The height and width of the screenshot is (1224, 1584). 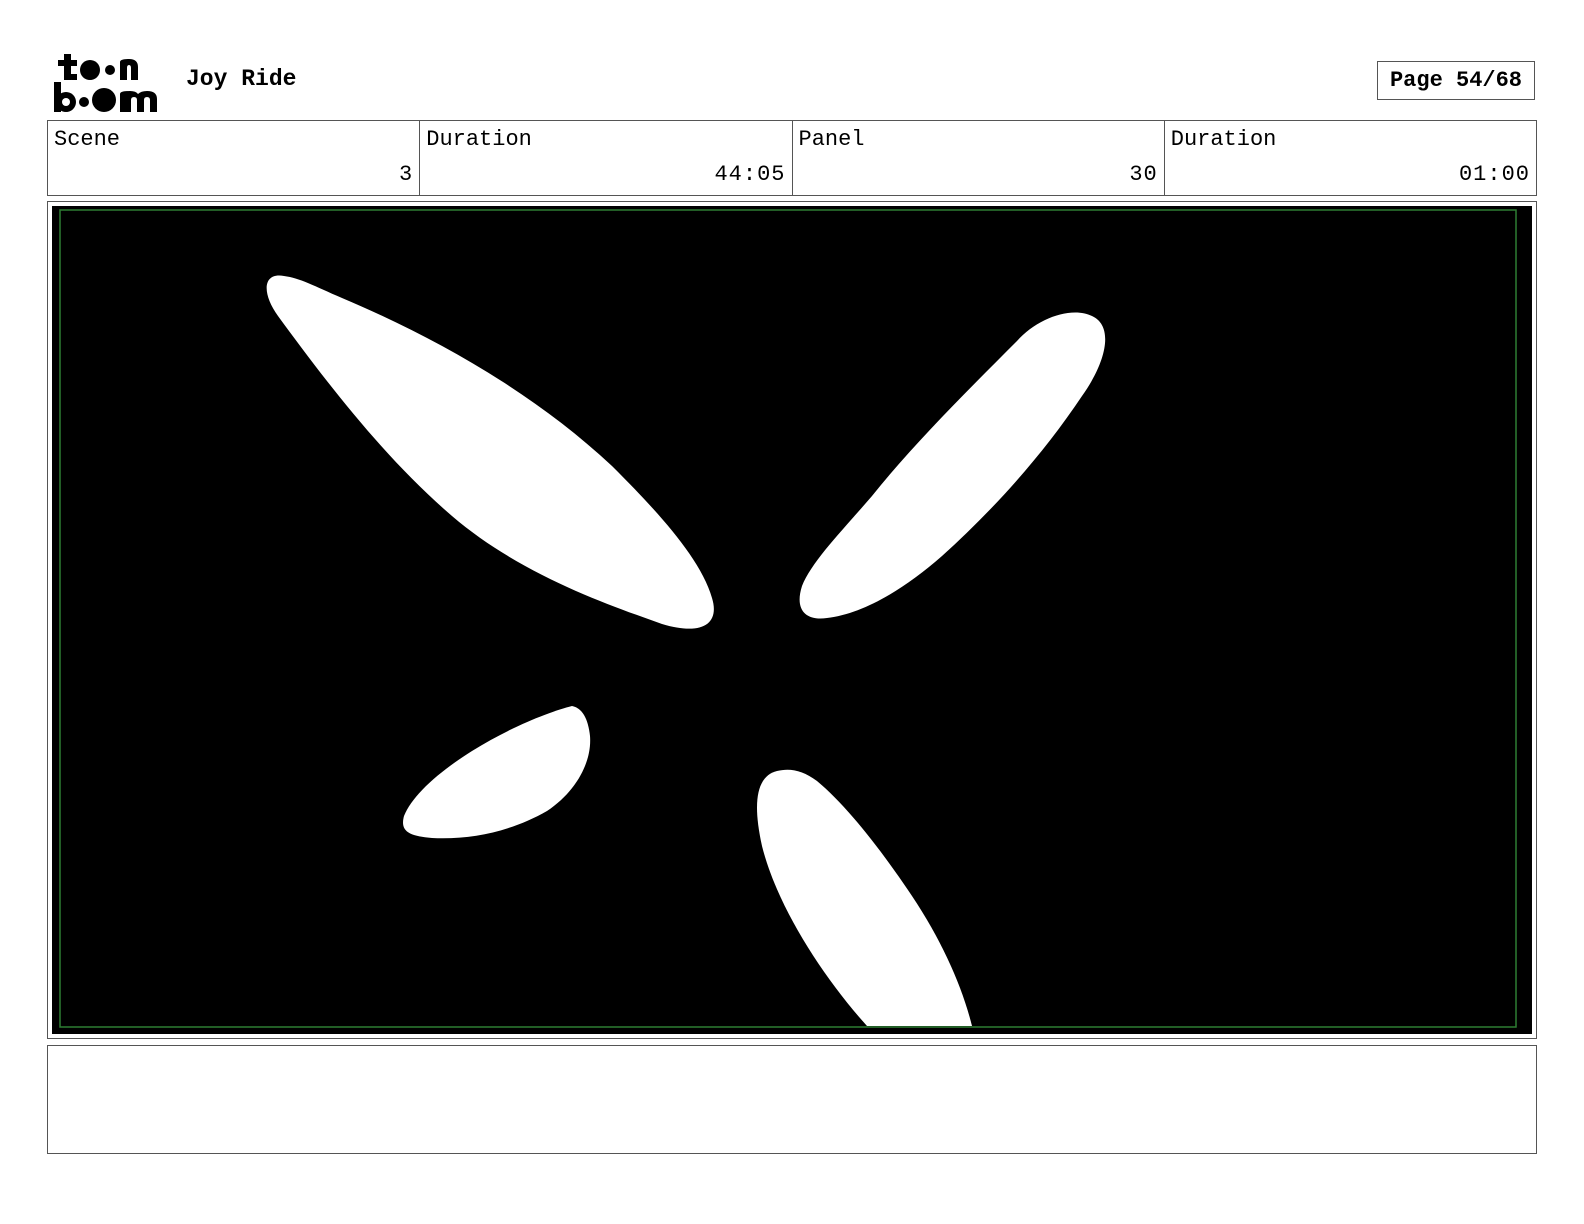 I want to click on panel-value: 30, so click(x=1143, y=174).